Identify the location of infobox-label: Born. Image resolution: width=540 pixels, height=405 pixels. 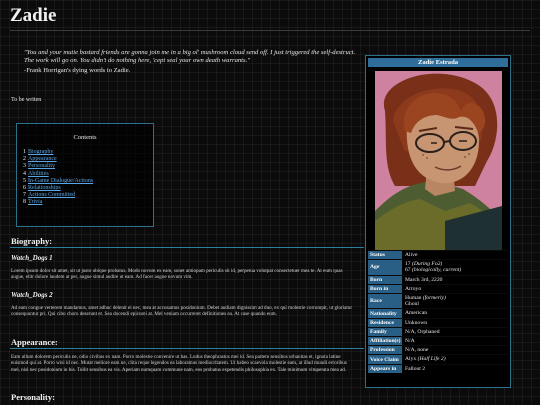
(385, 279).